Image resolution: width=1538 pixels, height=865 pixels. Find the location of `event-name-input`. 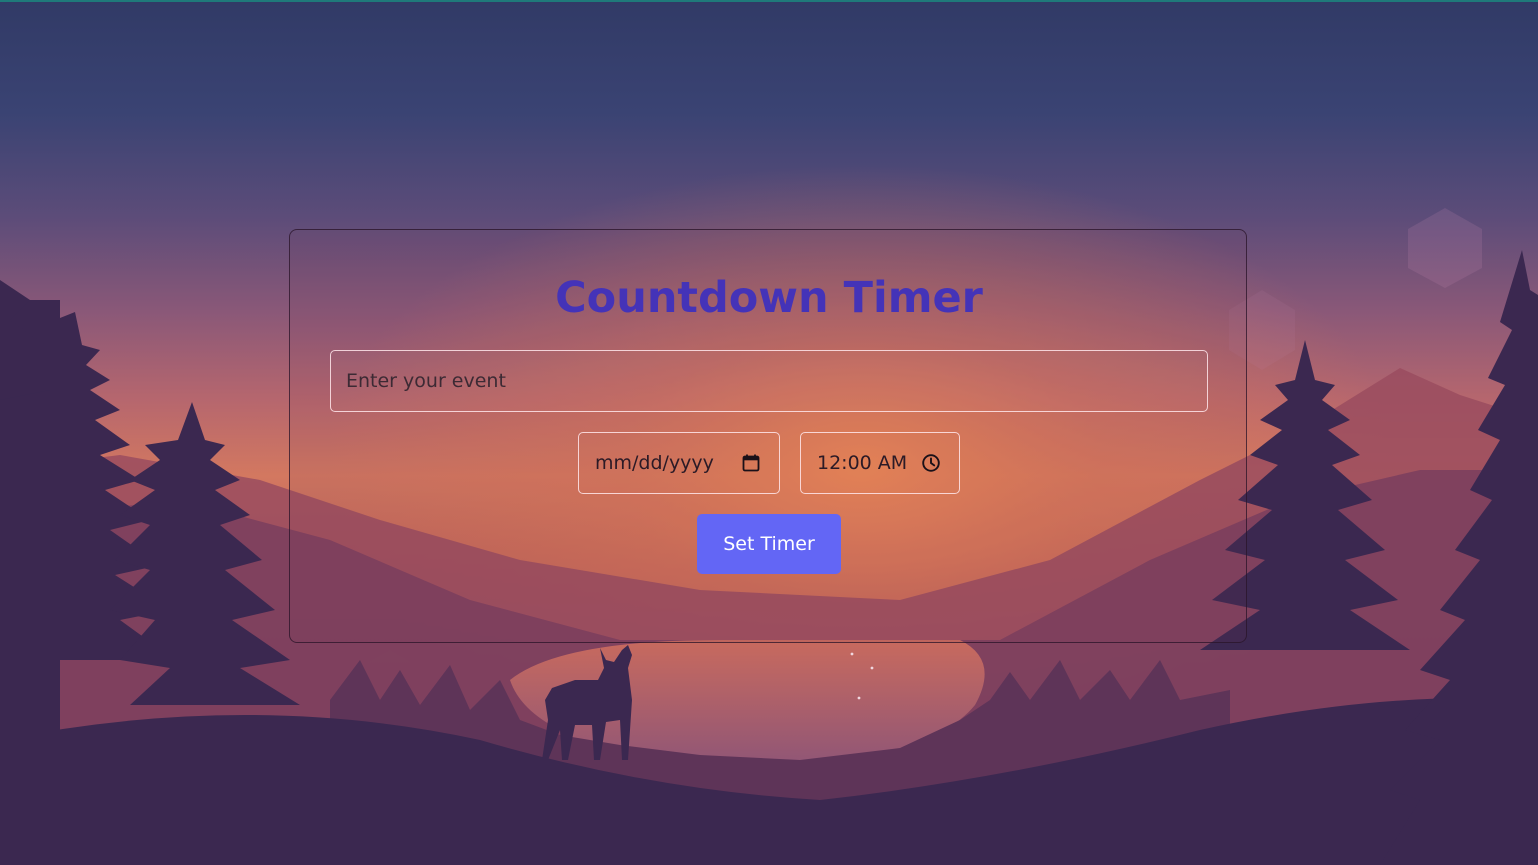

event-name-input is located at coordinates (769, 381).